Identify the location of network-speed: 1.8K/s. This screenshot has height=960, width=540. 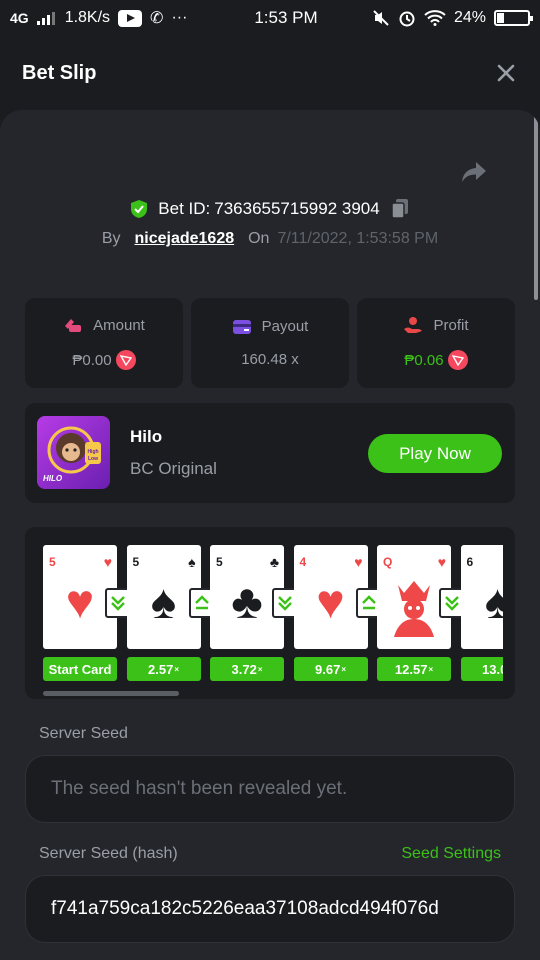
(87, 17).